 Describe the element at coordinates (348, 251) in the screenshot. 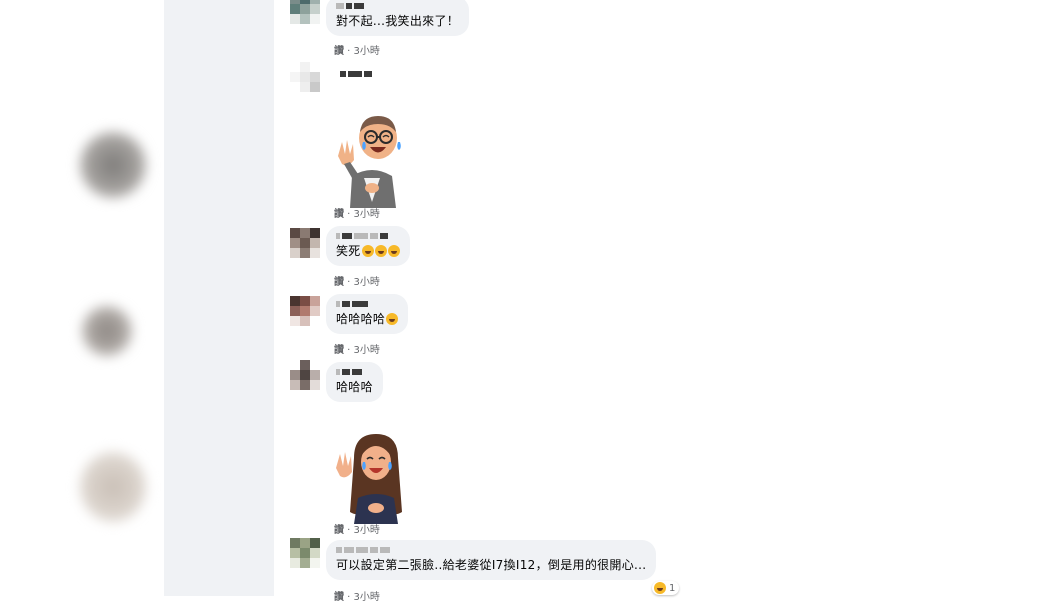

I see `comment-text: 笑死` at that location.